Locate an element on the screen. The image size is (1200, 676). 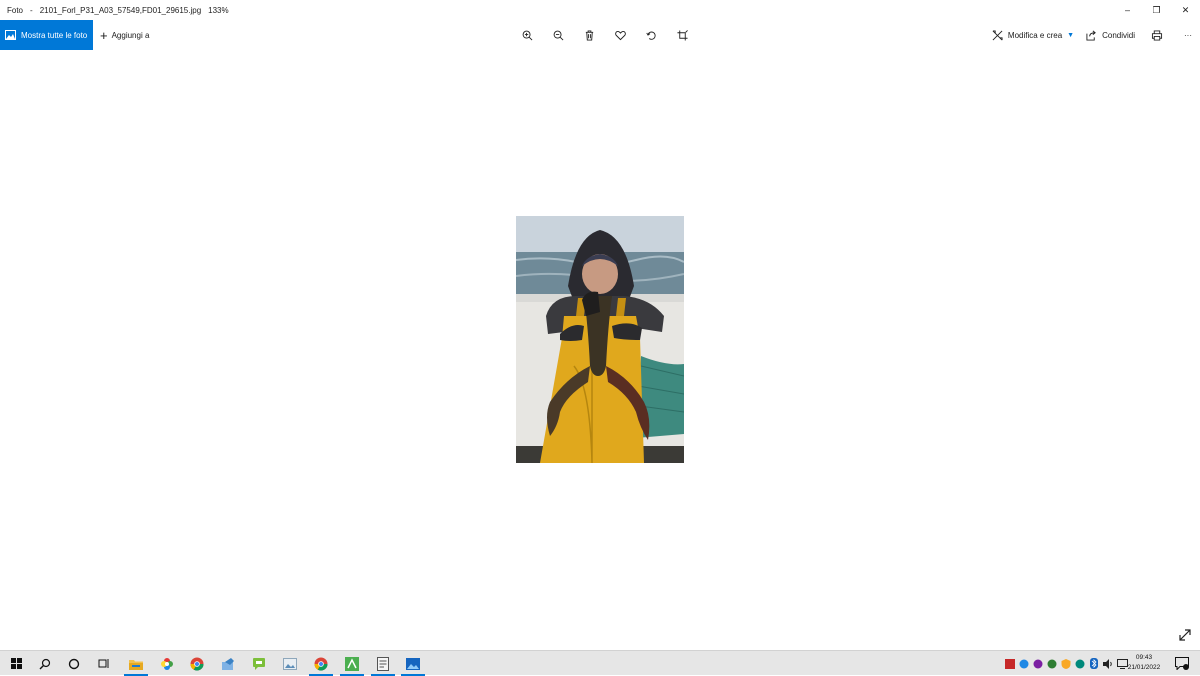
more-icon: ··· is located at coordinates (1188, 35).